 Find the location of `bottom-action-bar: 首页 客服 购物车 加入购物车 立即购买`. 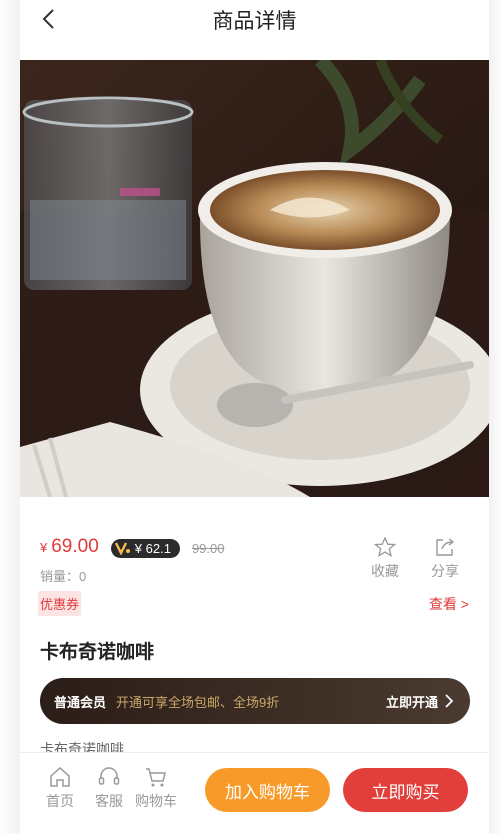

bottom-action-bar: 首页 客服 购物车 加入购物车 立即购买 is located at coordinates (254, 793).